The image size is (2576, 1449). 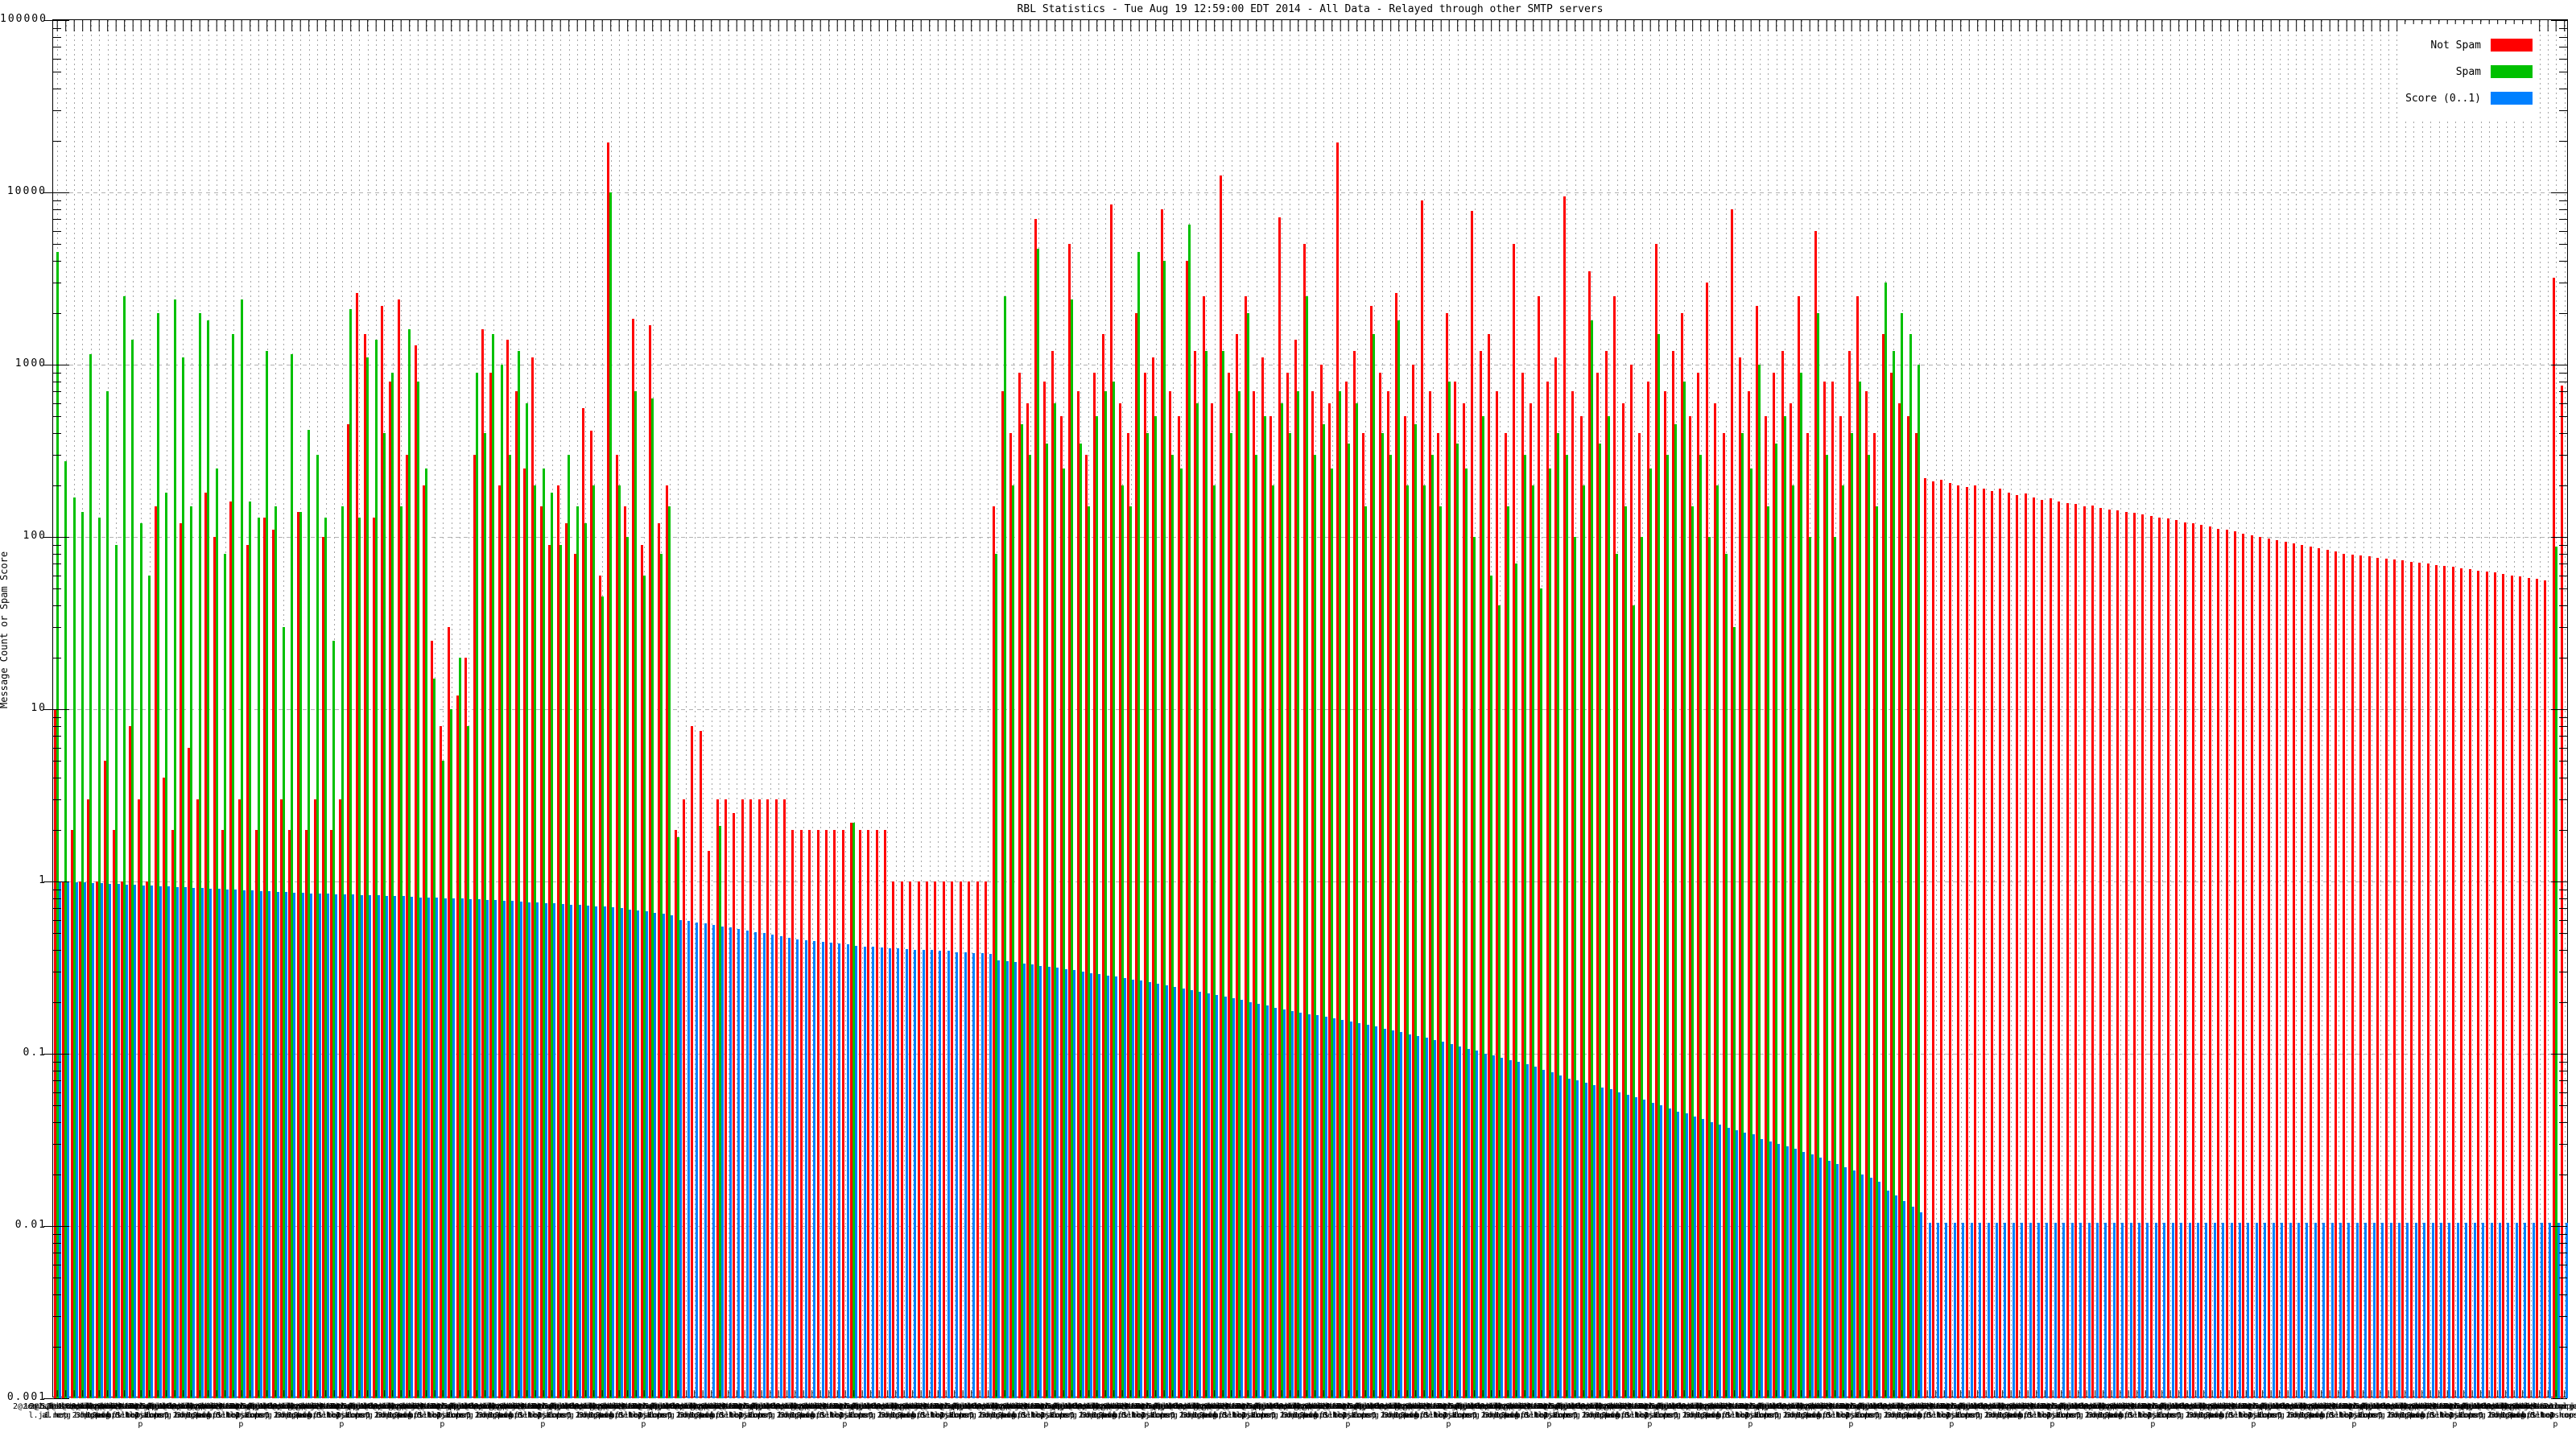 What do you see at coordinates (2469, 45) in the screenshot?
I see `legend-row-not-spam: Not Spam` at bounding box center [2469, 45].